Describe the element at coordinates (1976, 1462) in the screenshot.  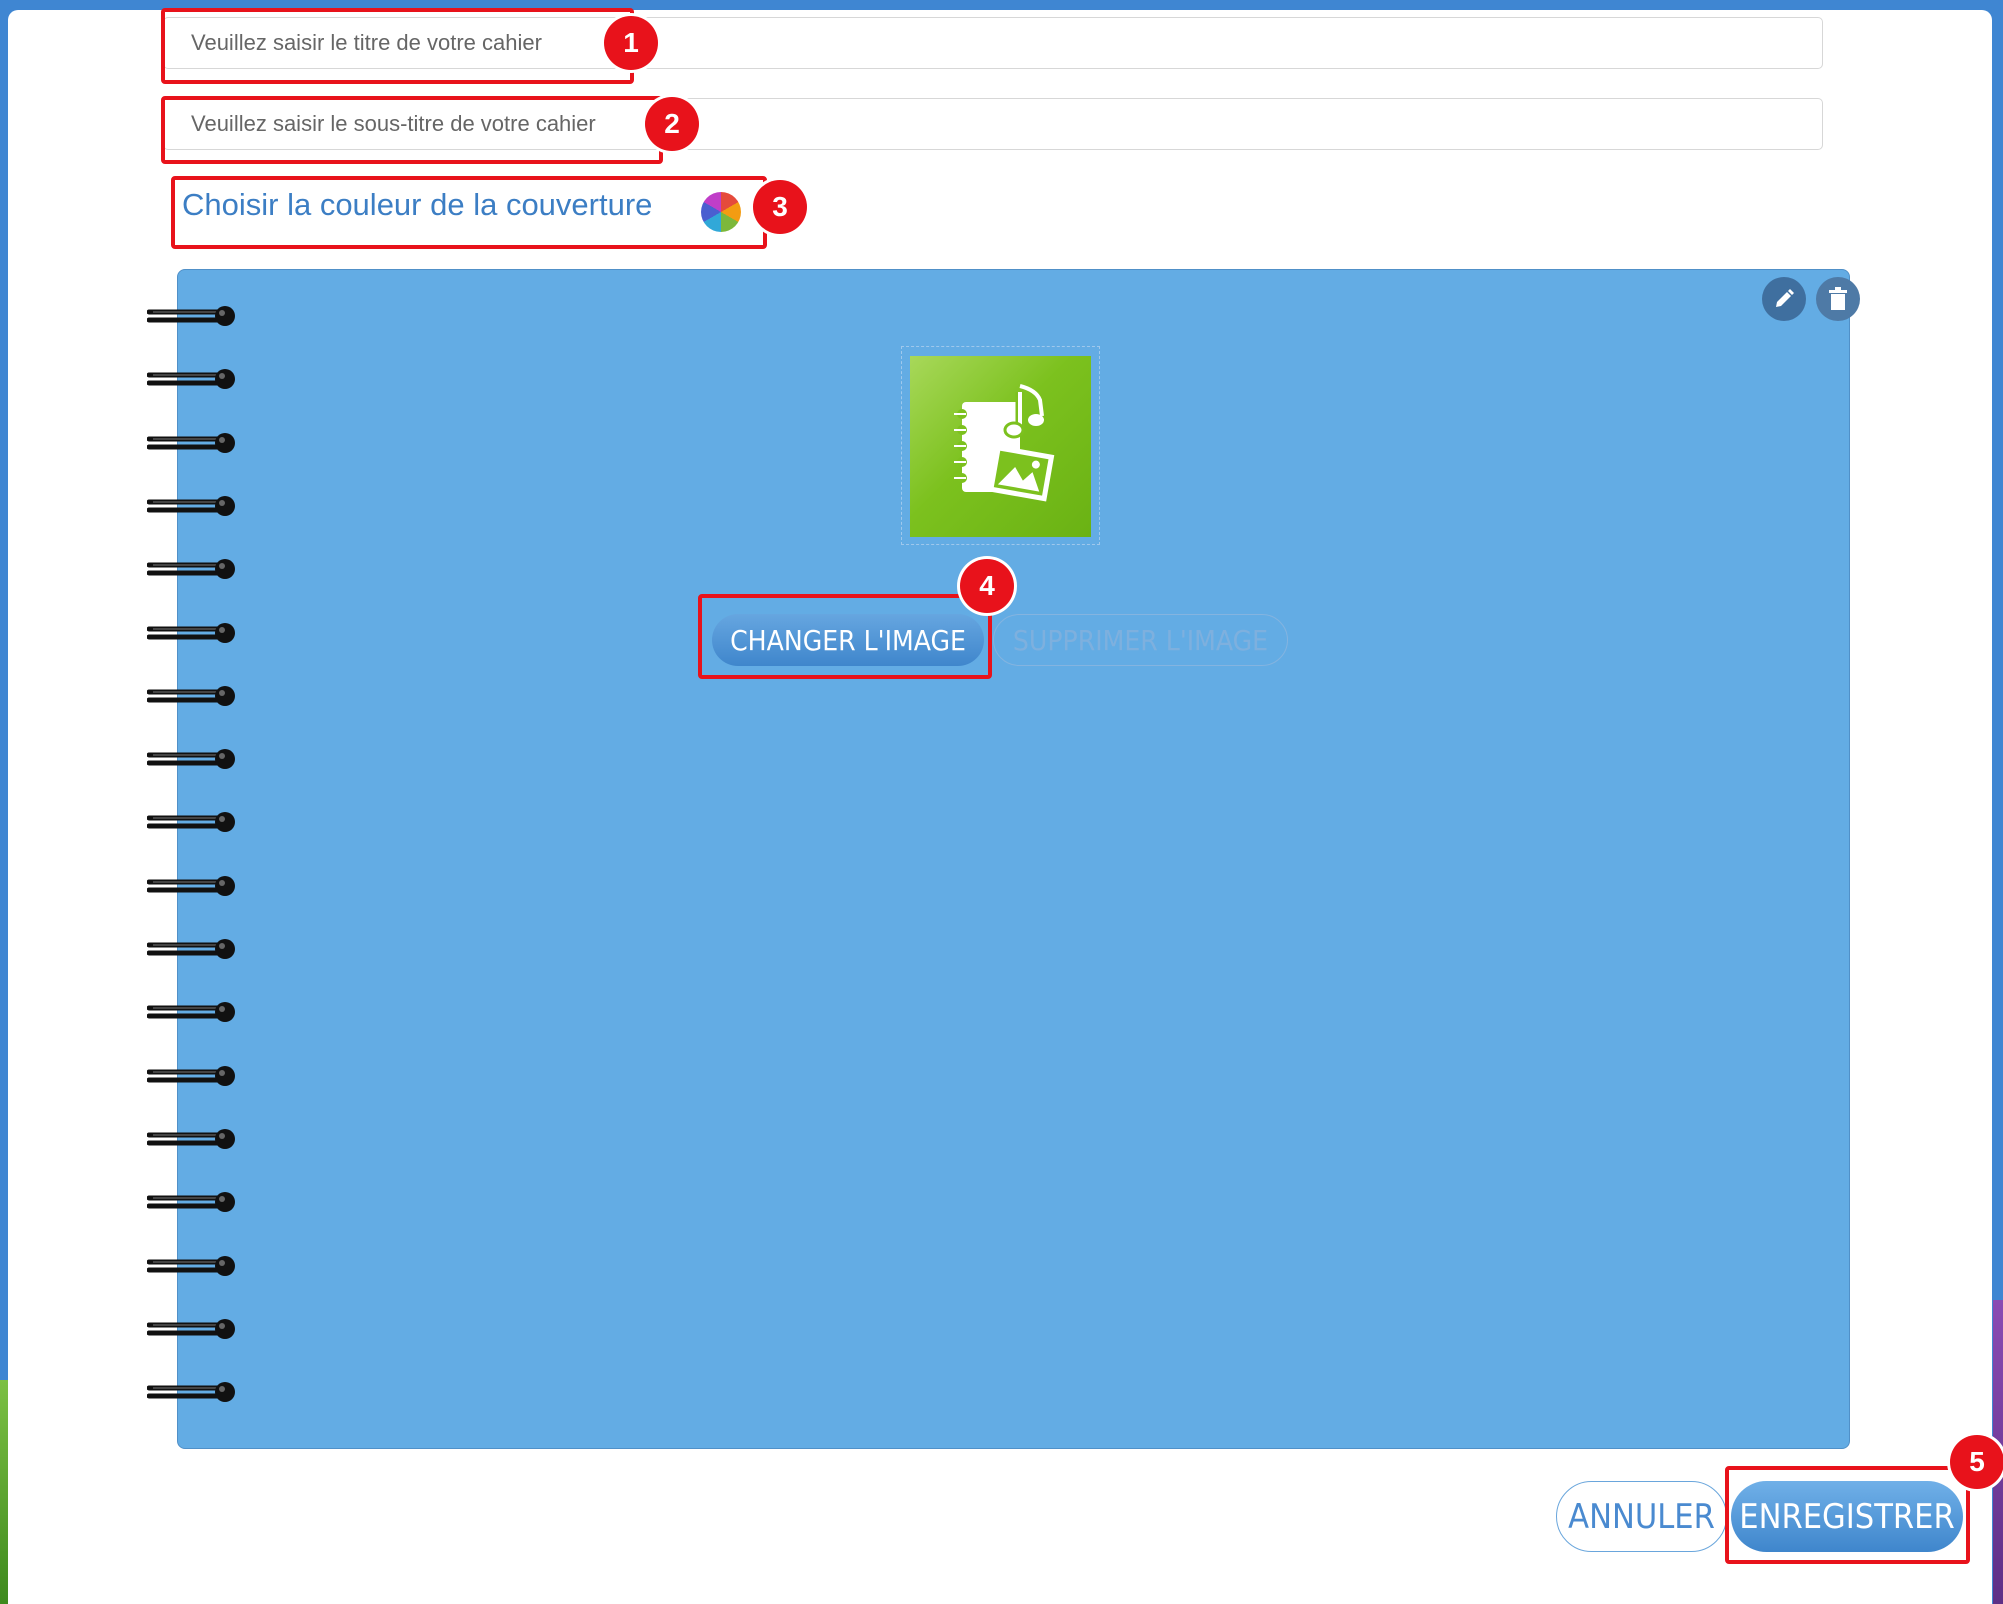
I see `annotation-badge: 5` at that location.